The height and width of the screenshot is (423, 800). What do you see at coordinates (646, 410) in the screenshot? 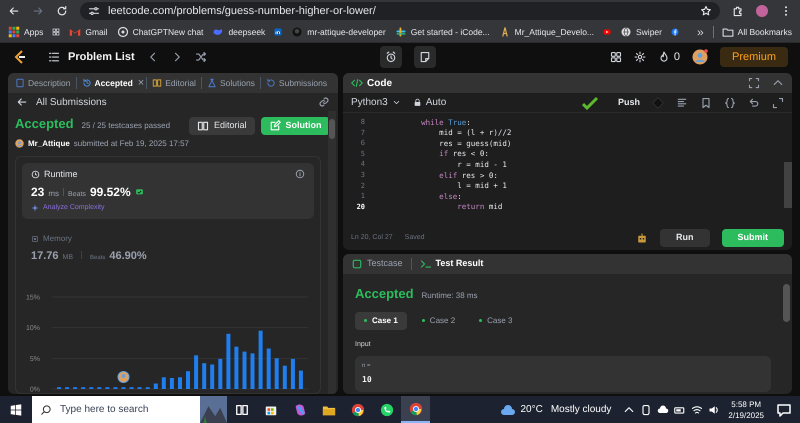
I see `device-icon` at bounding box center [646, 410].